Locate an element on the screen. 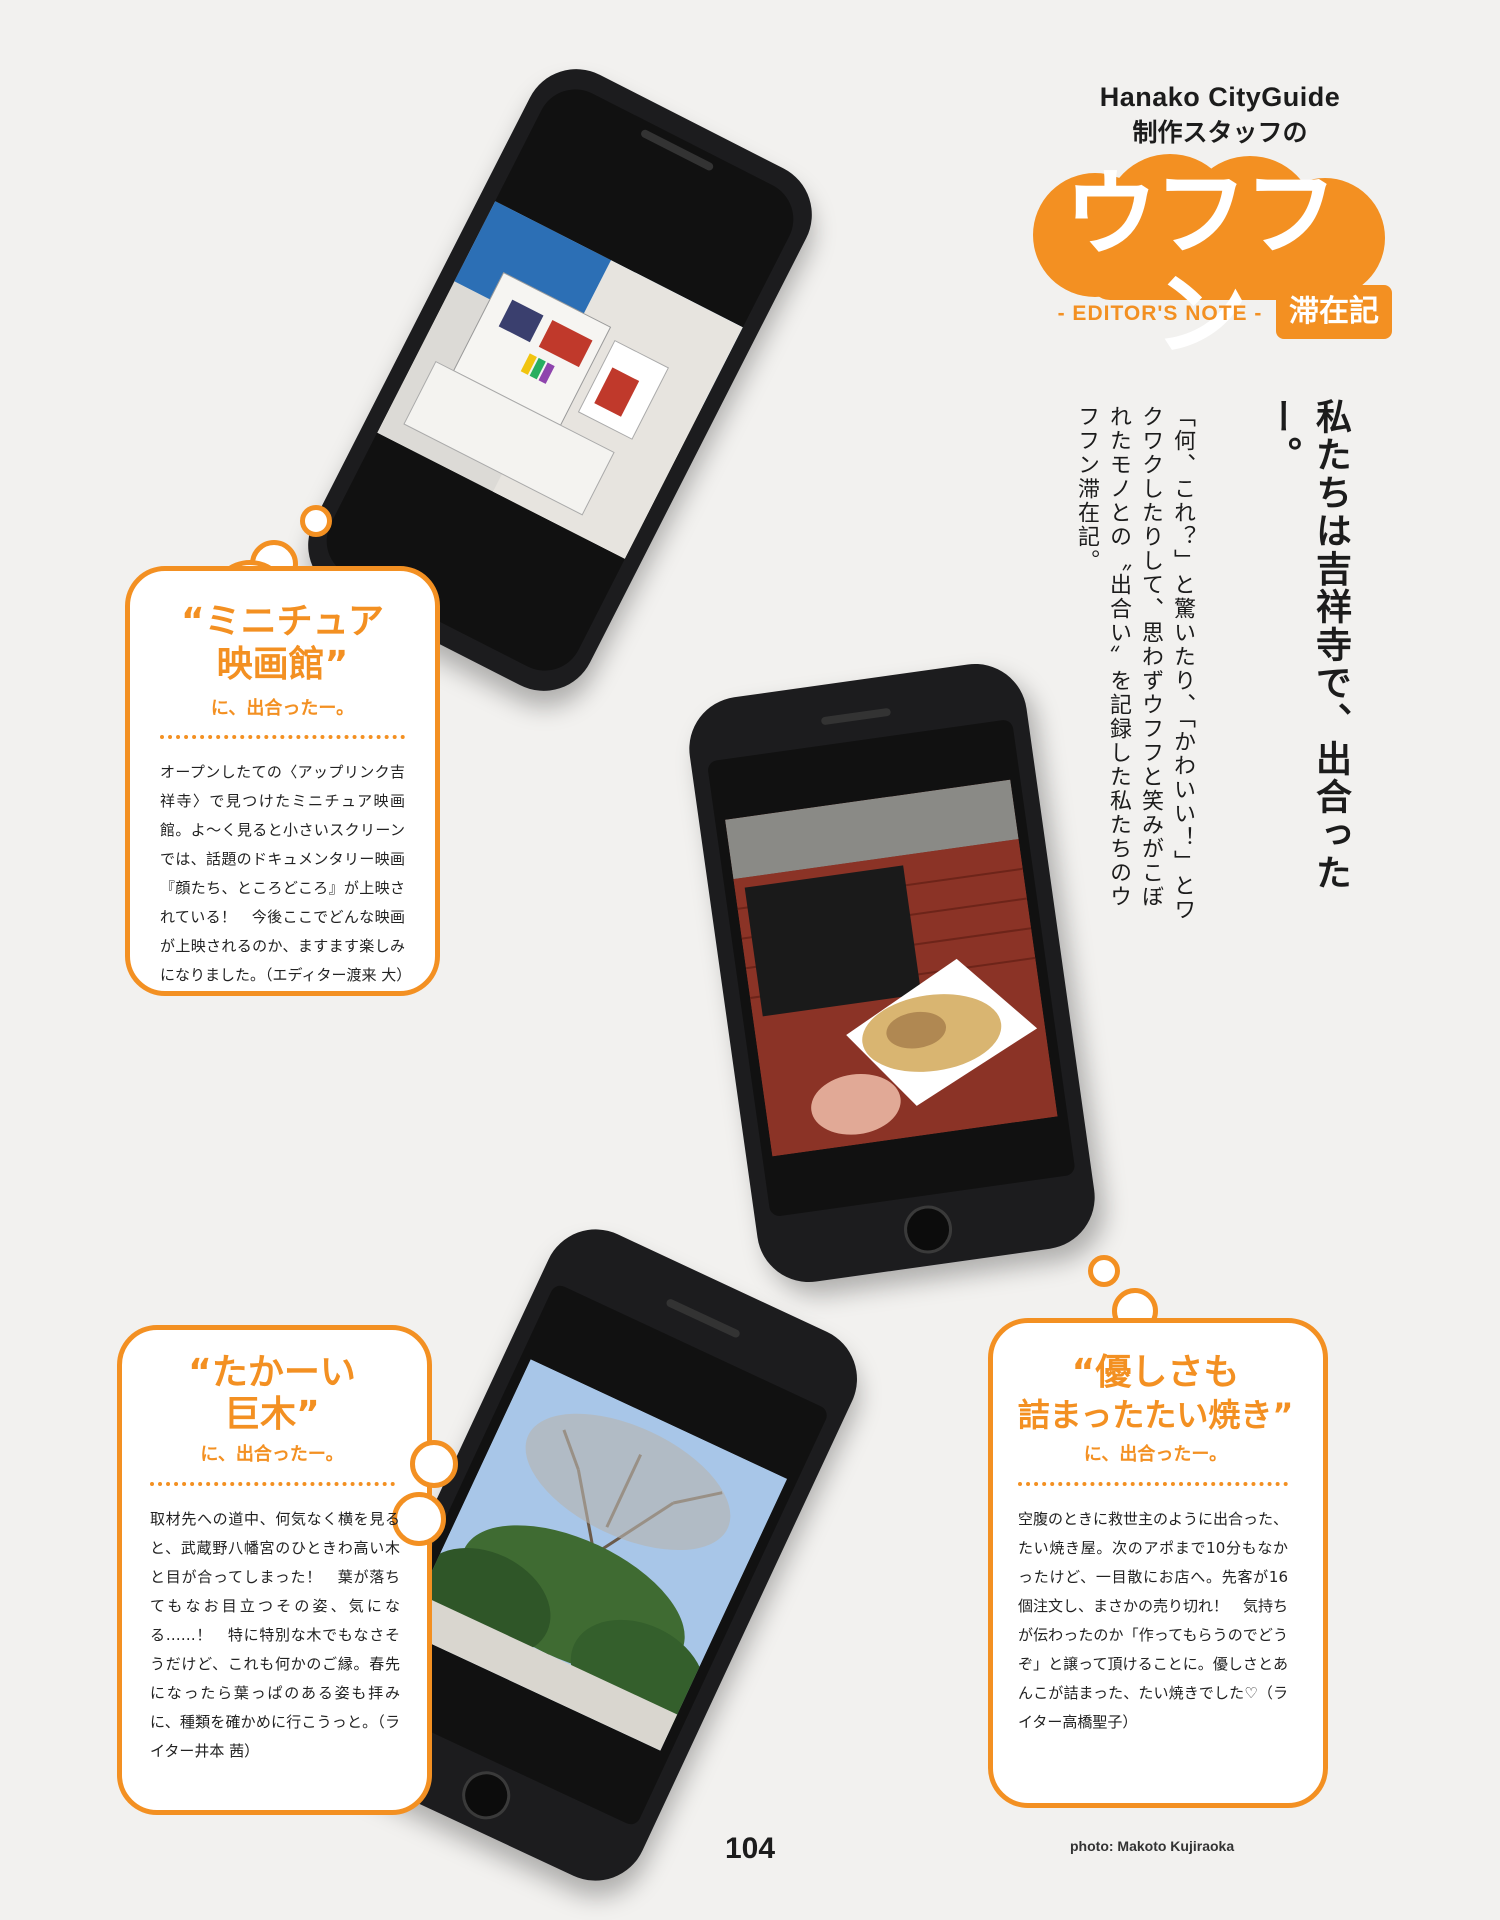 The height and width of the screenshot is (1920, 1500). note-cinema-title-2: 映画館” is located at coordinates (282, 664).